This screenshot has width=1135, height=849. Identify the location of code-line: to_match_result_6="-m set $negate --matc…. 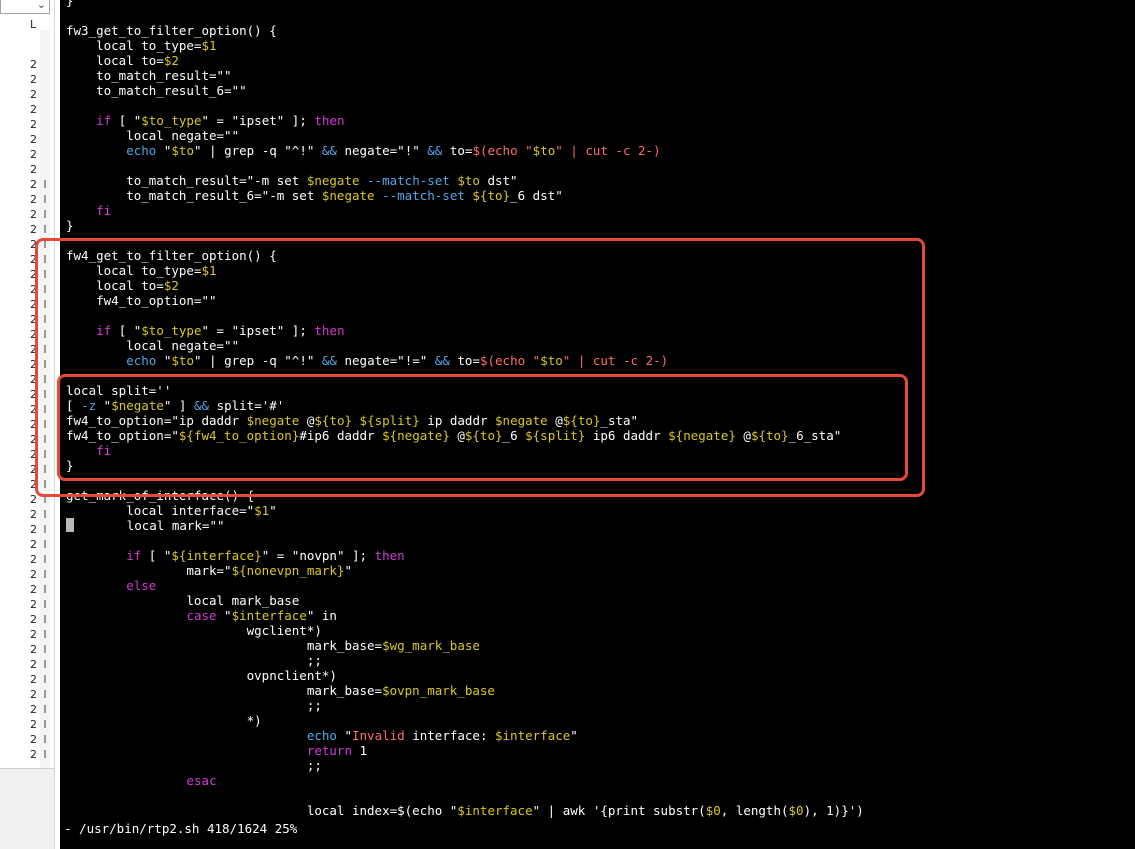
(465, 195).